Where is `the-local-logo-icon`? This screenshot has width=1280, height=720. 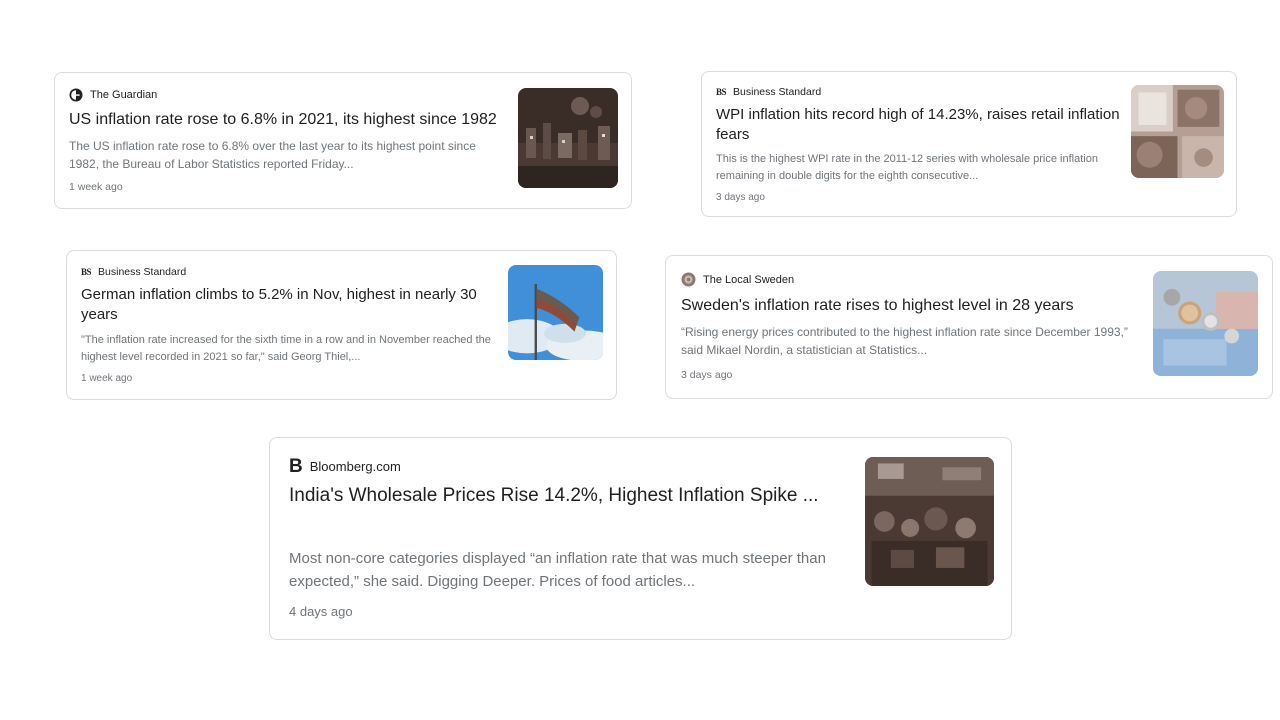
the-local-logo-icon is located at coordinates (688, 279).